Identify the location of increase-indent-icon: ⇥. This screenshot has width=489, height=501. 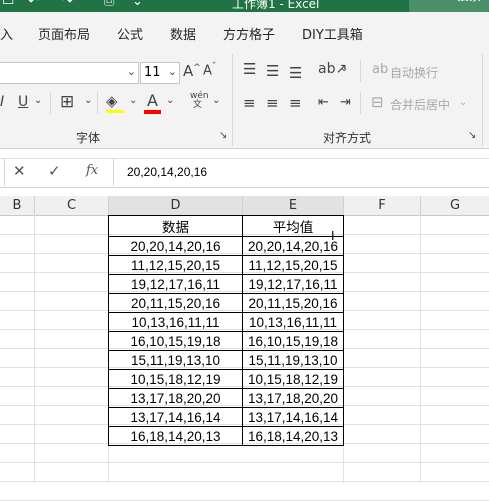
(345, 102).